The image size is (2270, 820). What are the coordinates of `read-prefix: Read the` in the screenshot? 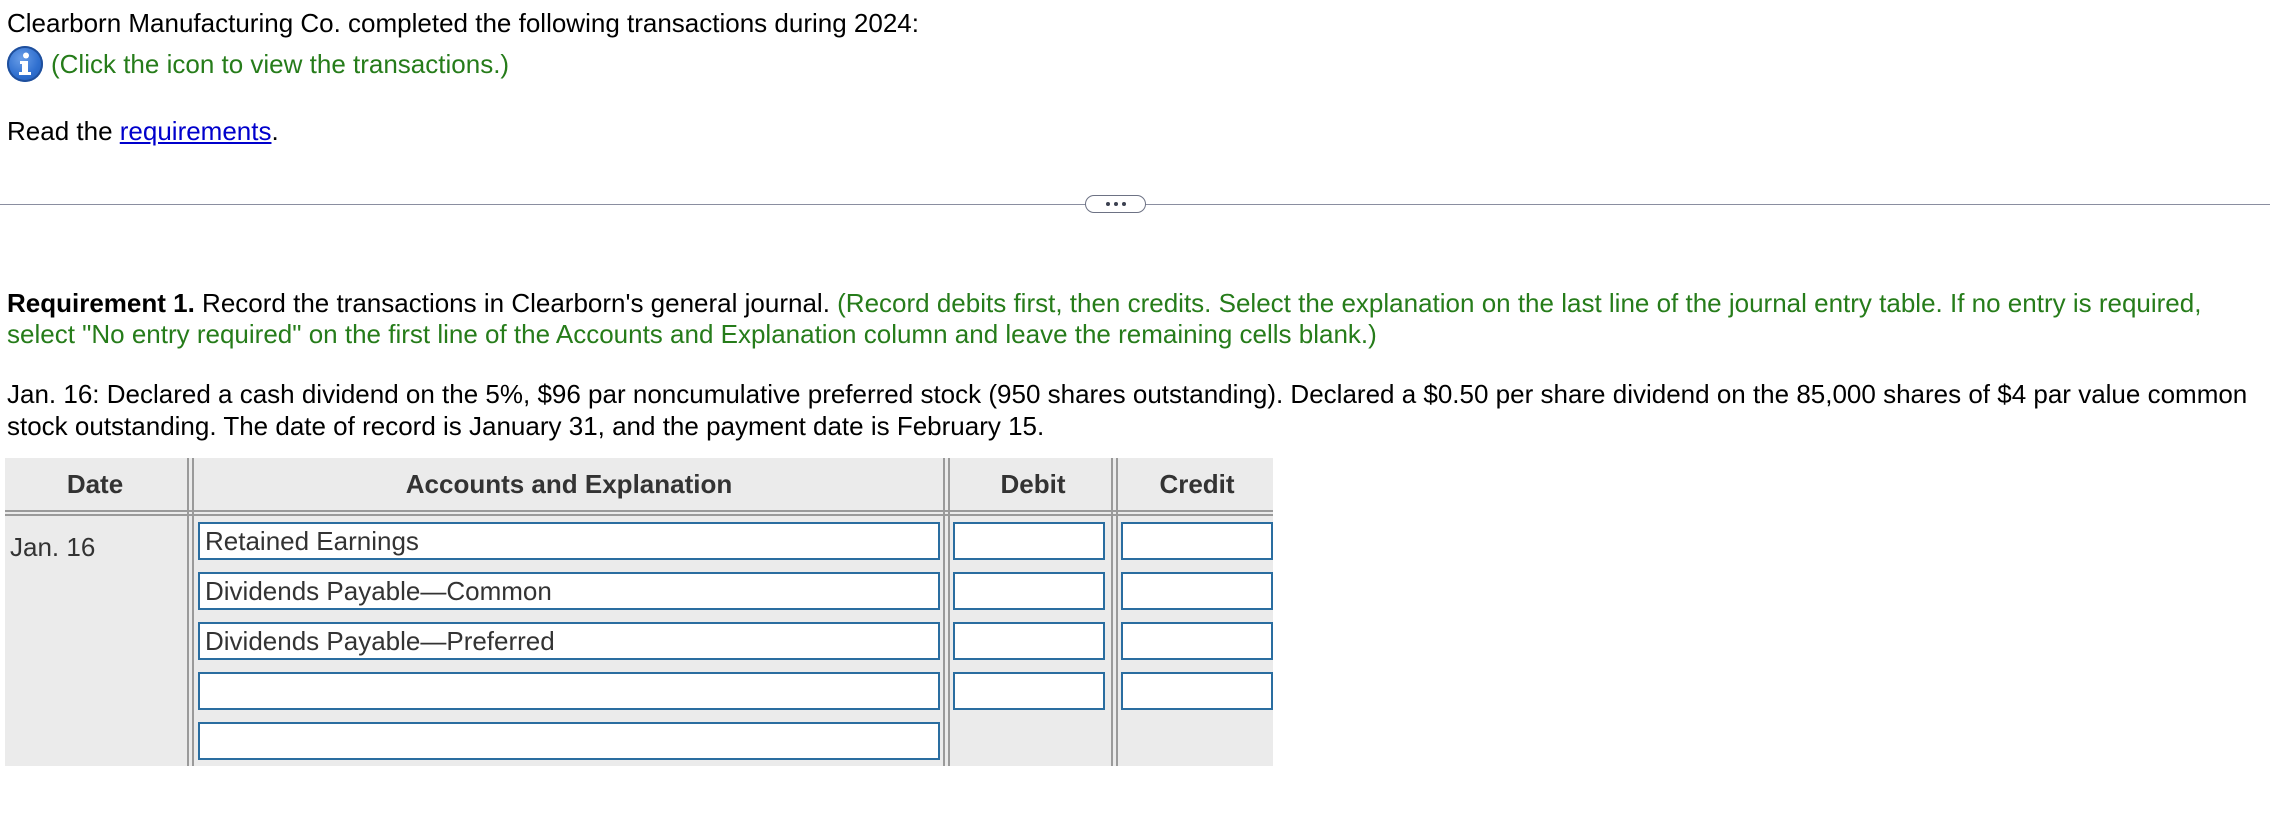 It's located at (63, 131).